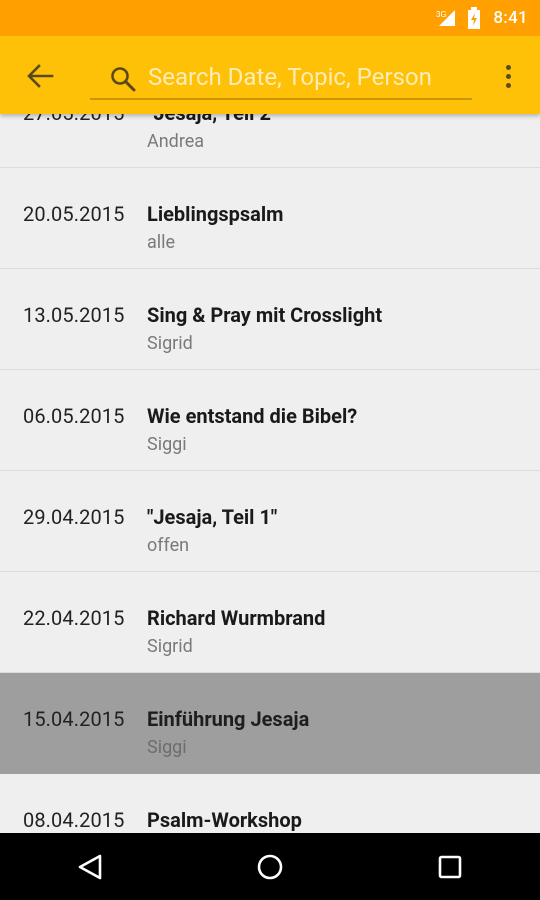 This screenshot has width=540, height=900. I want to click on nav-home-button, so click(270, 867).